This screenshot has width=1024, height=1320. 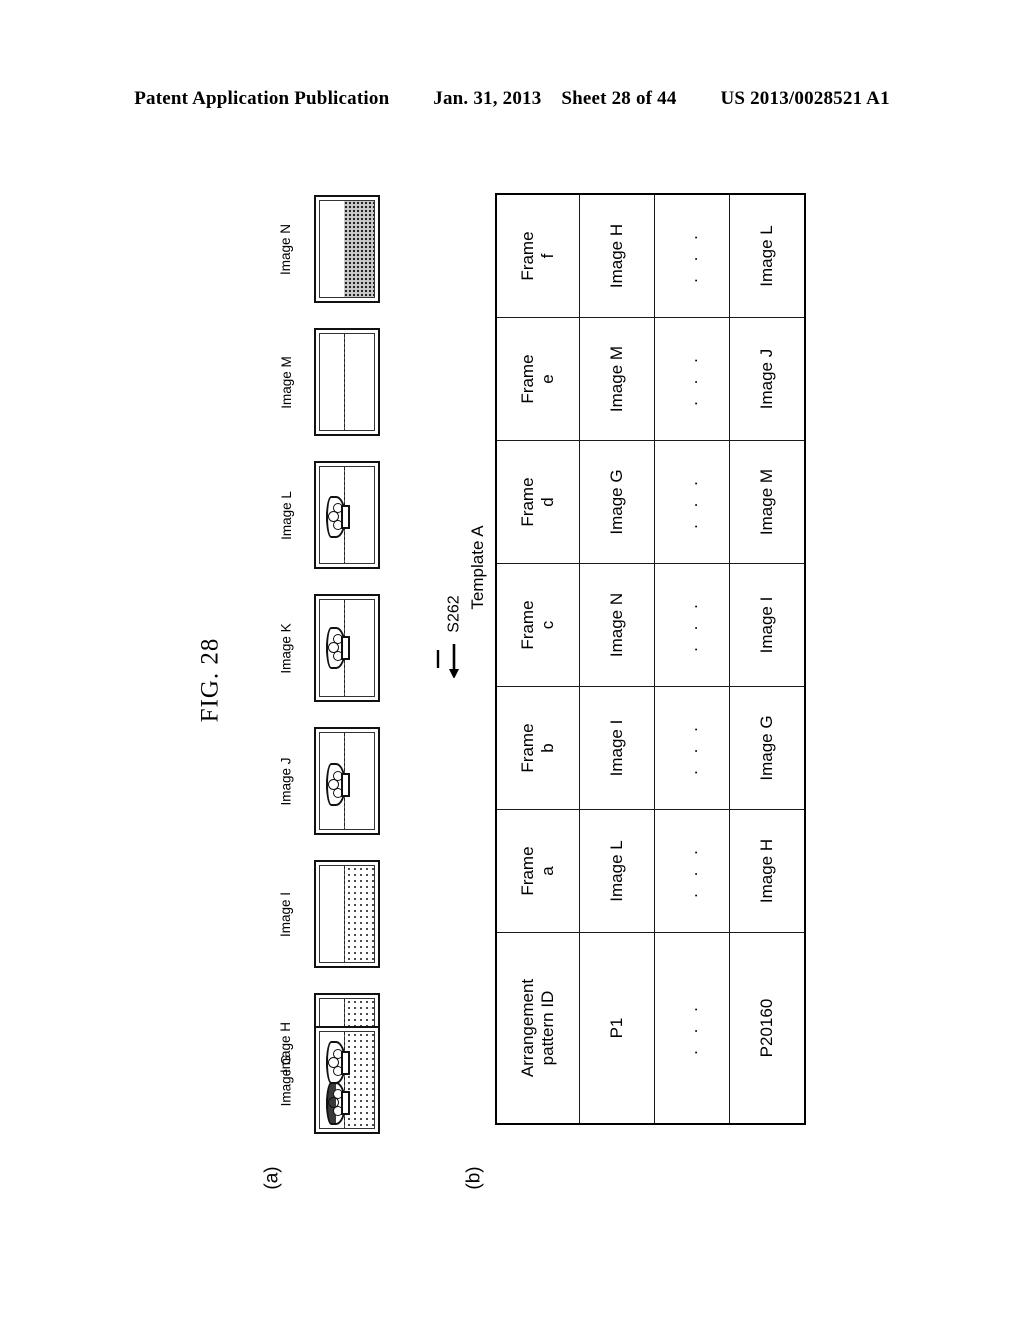 What do you see at coordinates (286, 781) in the screenshot?
I see `image-label: Image J` at bounding box center [286, 781].